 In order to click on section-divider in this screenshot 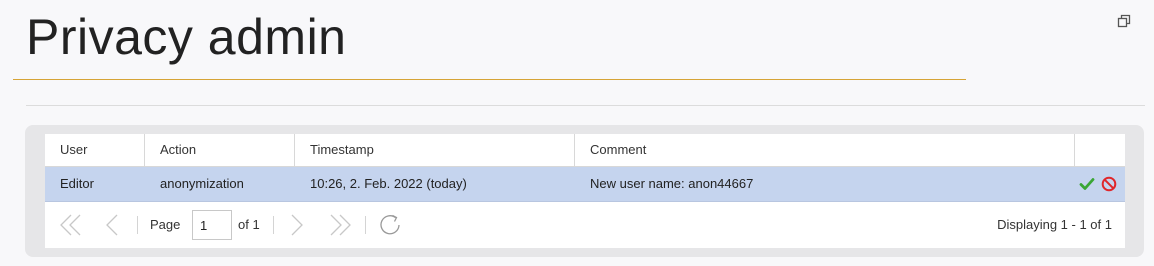, I will do `click(585, 105)`.